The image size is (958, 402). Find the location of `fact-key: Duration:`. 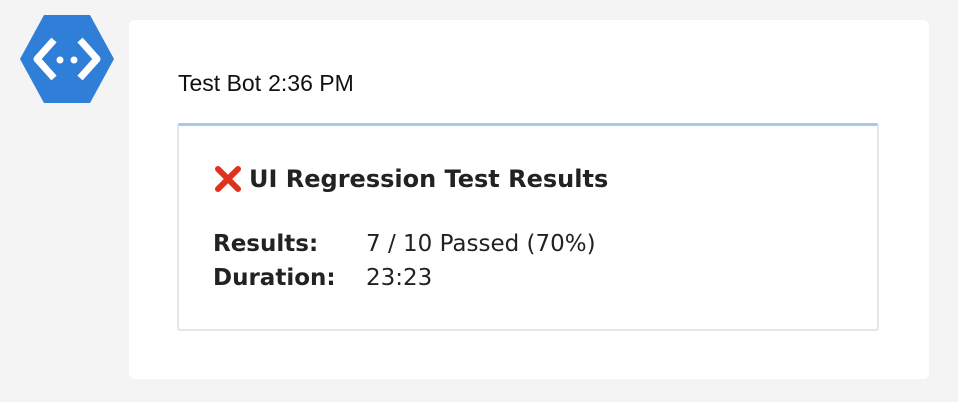

fact-key: Duration: is located at coordinates (274, 278).